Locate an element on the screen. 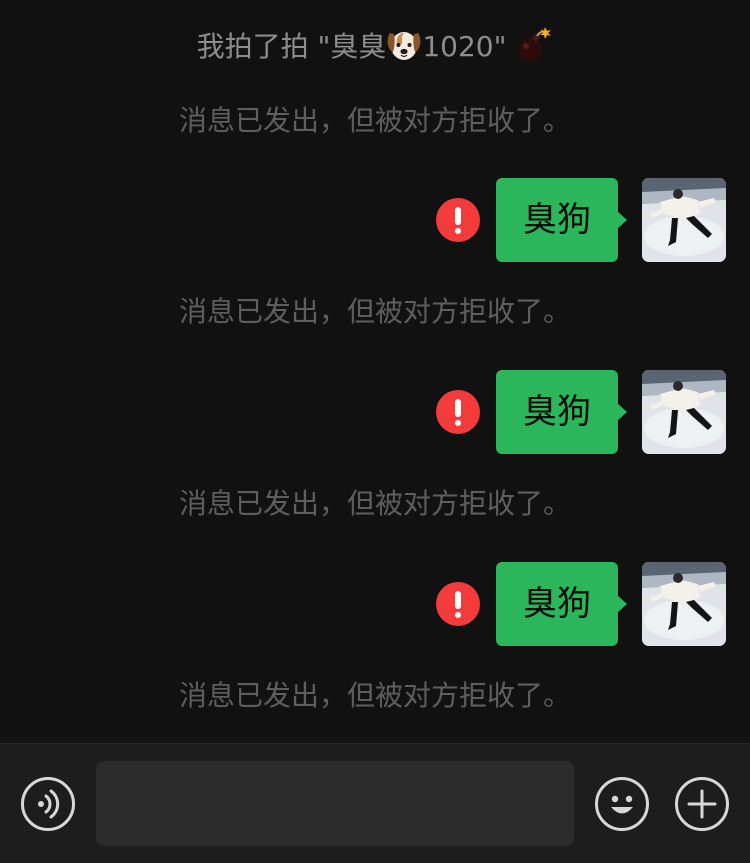 The image size is (750, 863). emoji-icon is located at coordinates (622, 804).